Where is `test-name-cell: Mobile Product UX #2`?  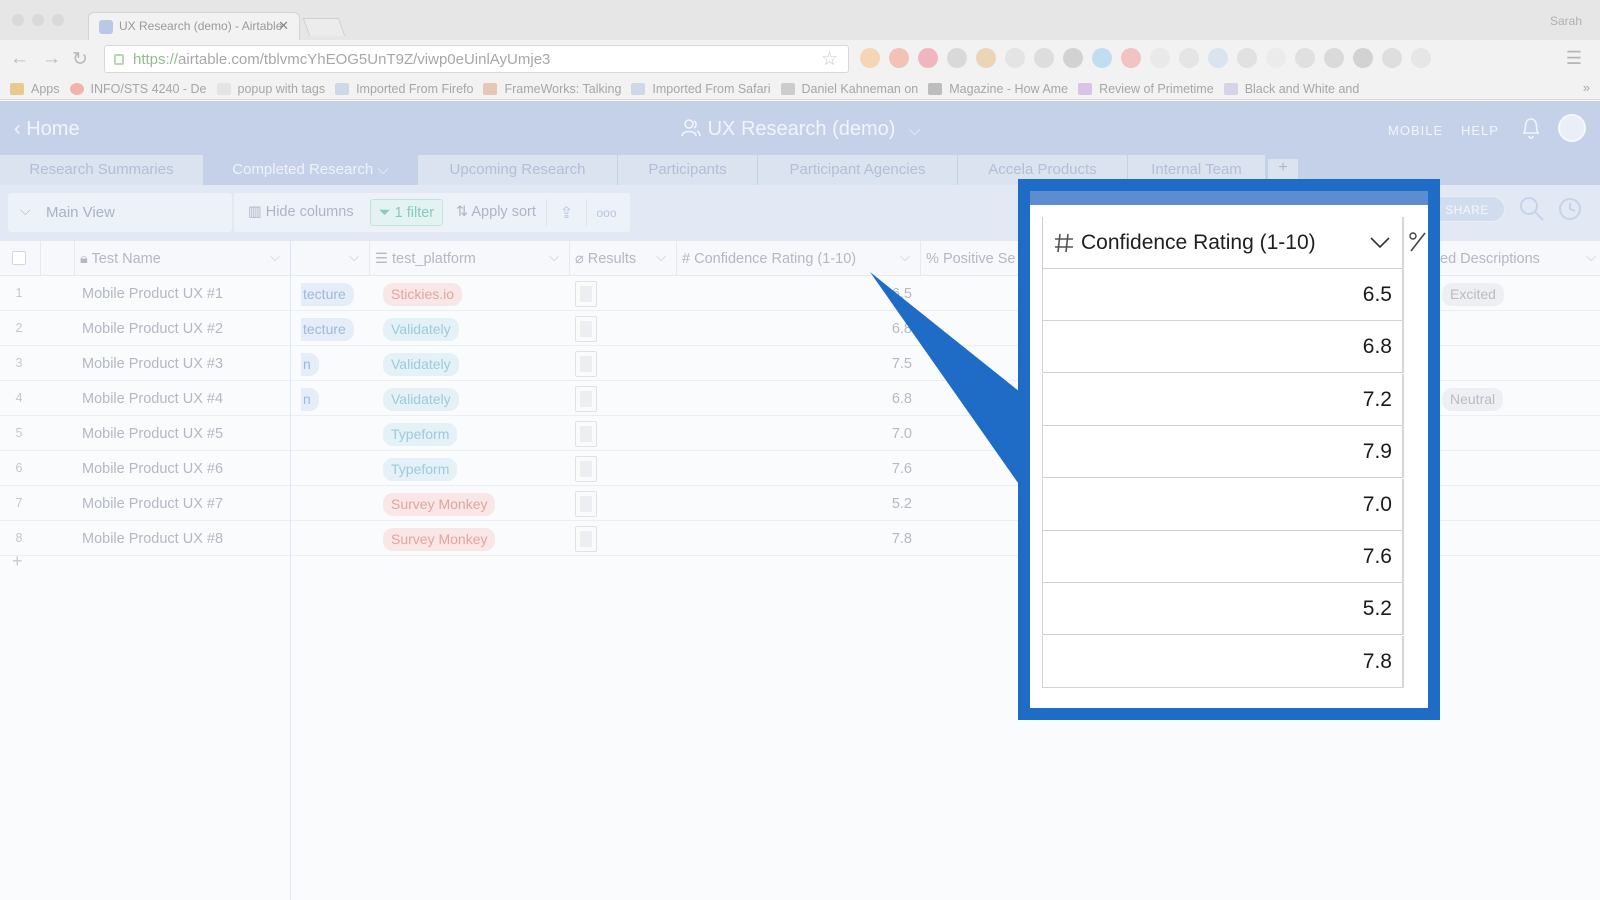
test-name-cell: Mobile Product UX #2 is located at coordinates (180, 328).